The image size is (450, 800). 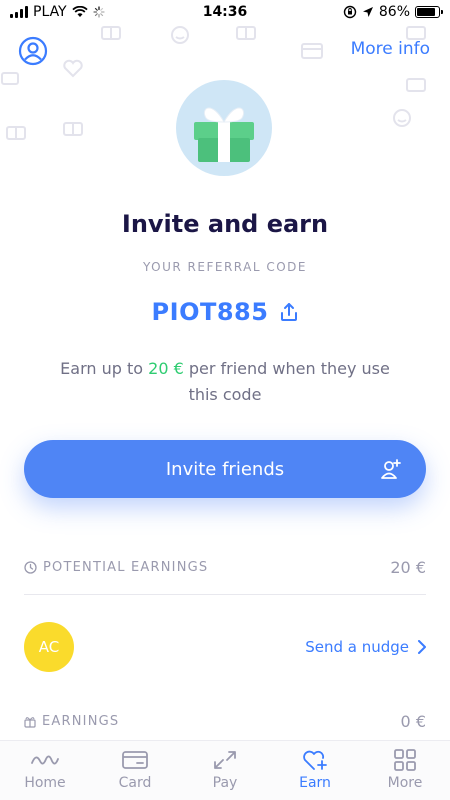 I want to click on invite-friends-label: Invite friends, so click(x=225, y=469).